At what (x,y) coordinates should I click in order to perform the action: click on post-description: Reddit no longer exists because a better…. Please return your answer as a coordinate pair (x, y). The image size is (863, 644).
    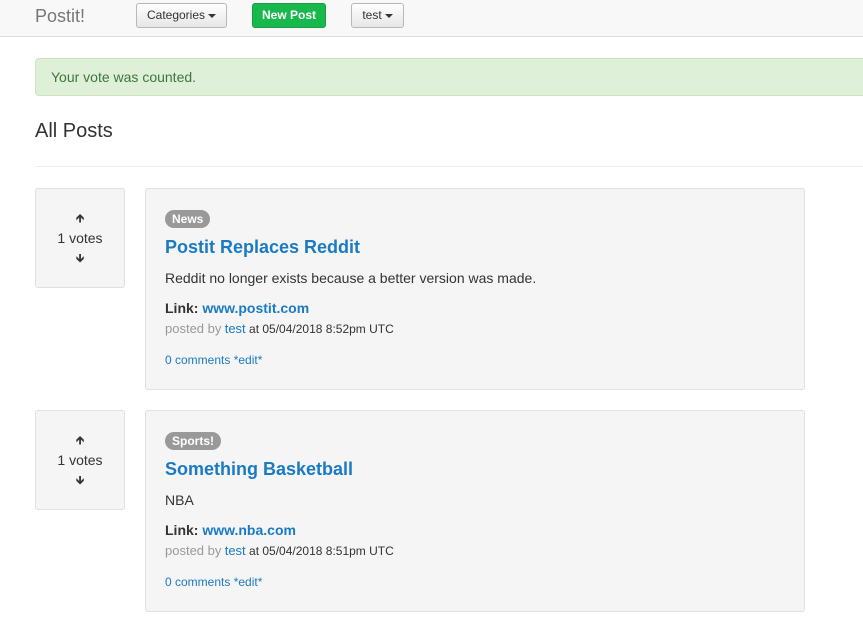
    Looking at the image, I should click on (351, 278).